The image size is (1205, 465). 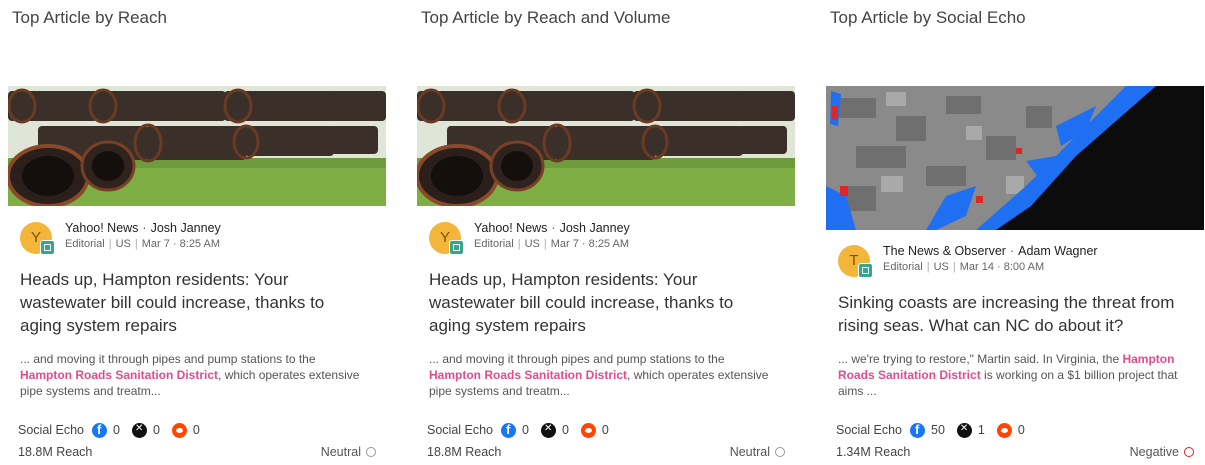 I want to click on source-name: The News & Observer, so click(x=944, y=251).